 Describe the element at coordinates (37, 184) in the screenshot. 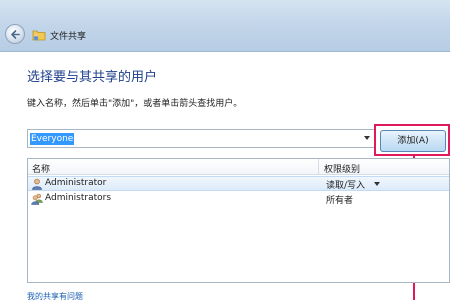

I see `user-icon` at that location.